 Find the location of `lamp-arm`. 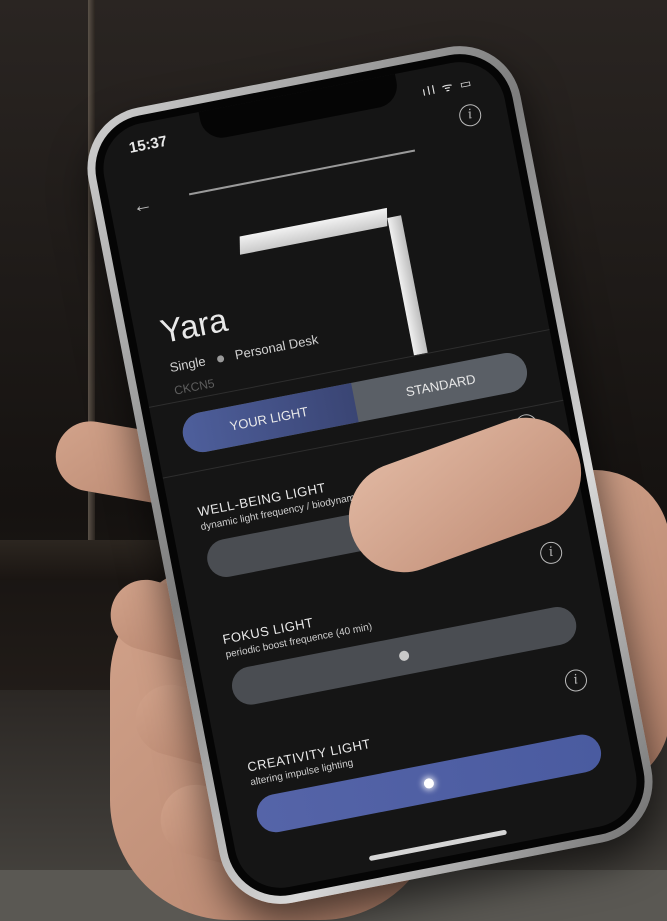

lamp-arm is located at coordinates (407, 285).